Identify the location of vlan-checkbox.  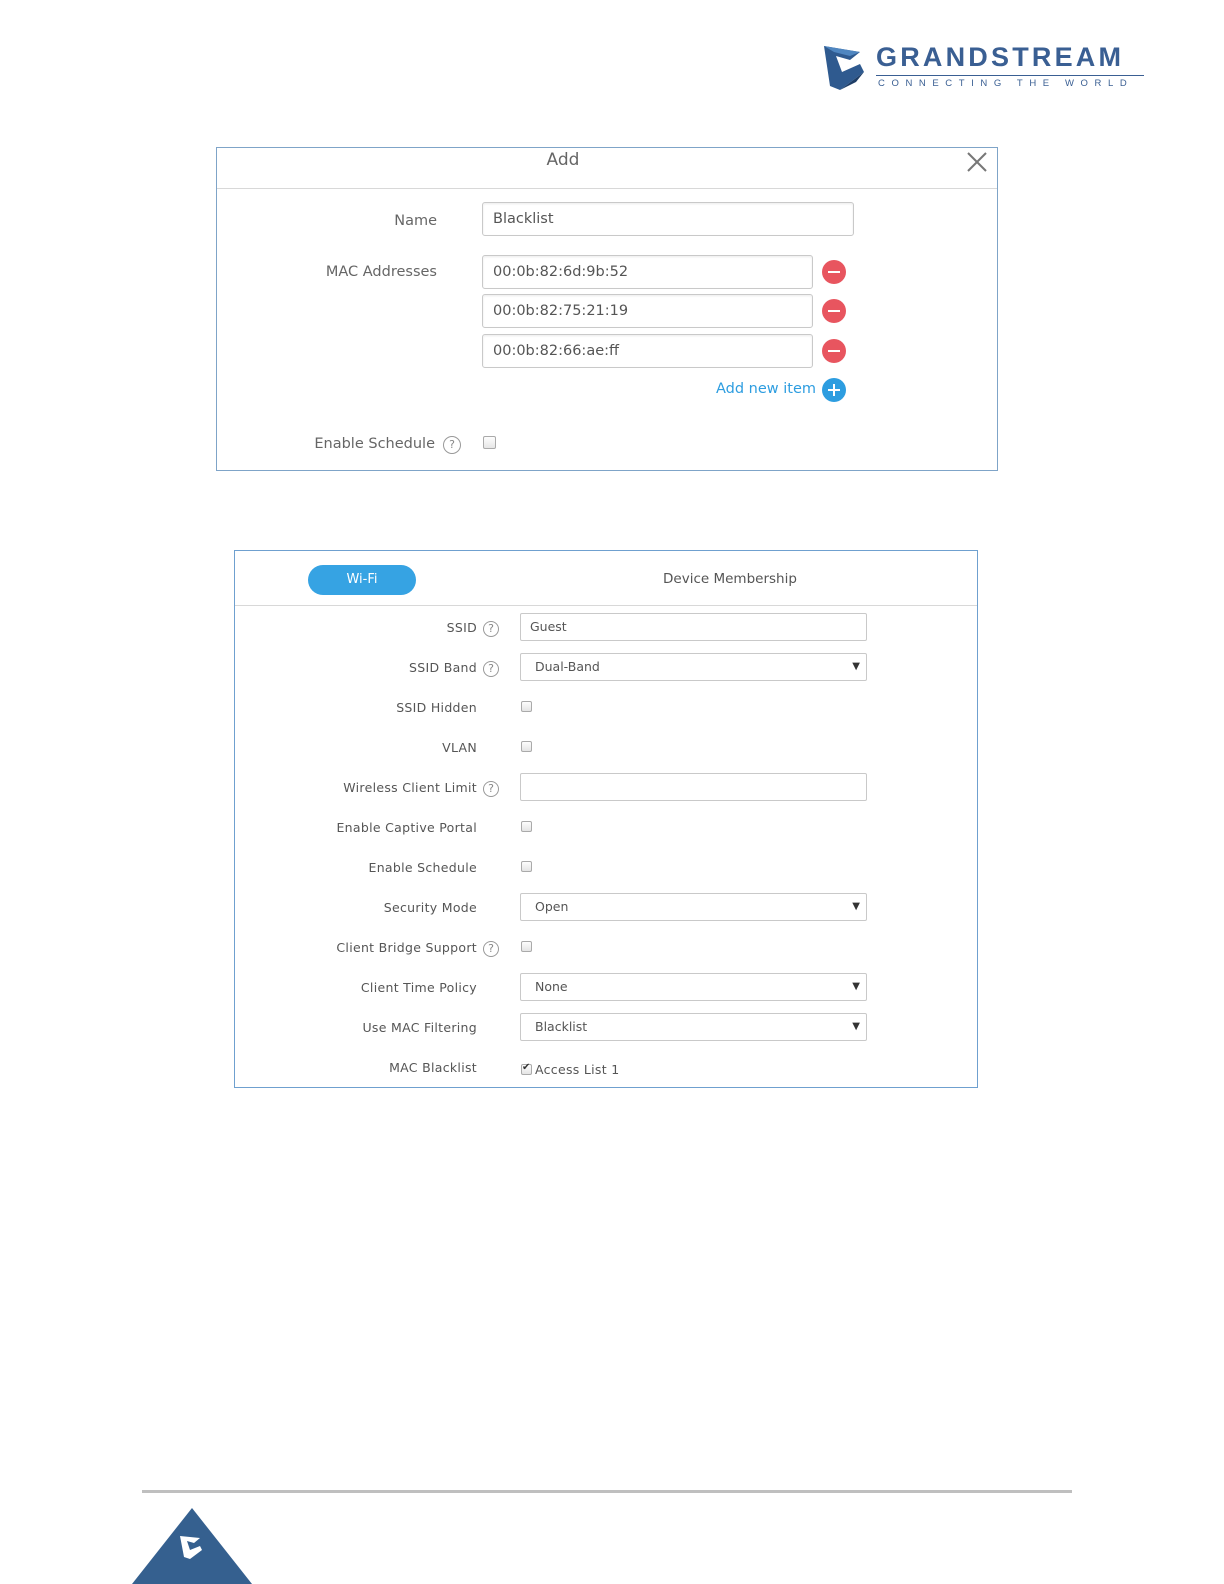
(526, 746).